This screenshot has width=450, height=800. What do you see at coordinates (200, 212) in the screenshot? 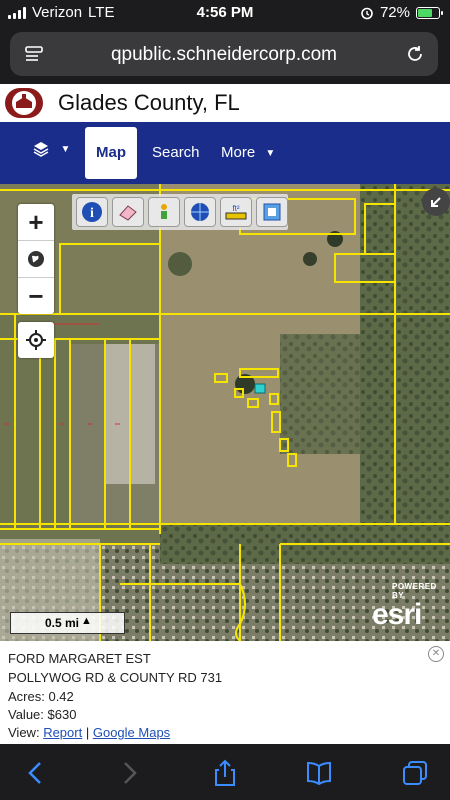
I see `globe-layer-icon` at bounding box center [200, 212].